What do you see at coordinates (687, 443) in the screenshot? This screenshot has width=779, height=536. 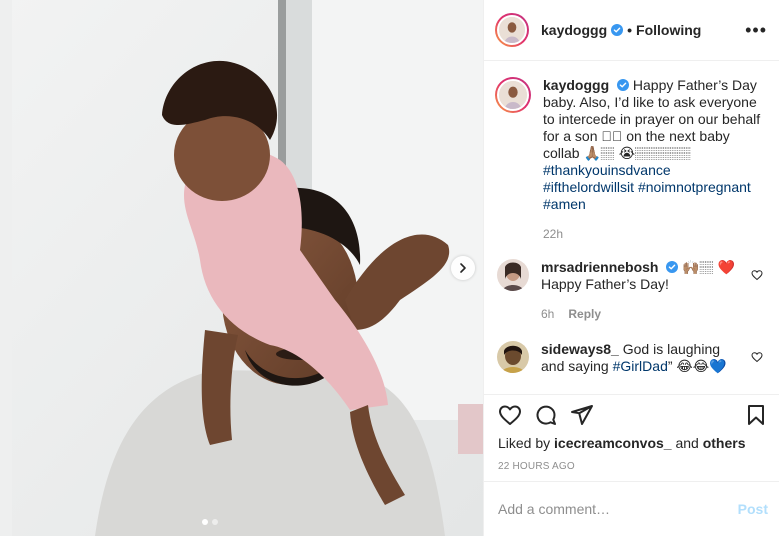 I see `liked-by-middle: and` at bounding box center [687, 443].